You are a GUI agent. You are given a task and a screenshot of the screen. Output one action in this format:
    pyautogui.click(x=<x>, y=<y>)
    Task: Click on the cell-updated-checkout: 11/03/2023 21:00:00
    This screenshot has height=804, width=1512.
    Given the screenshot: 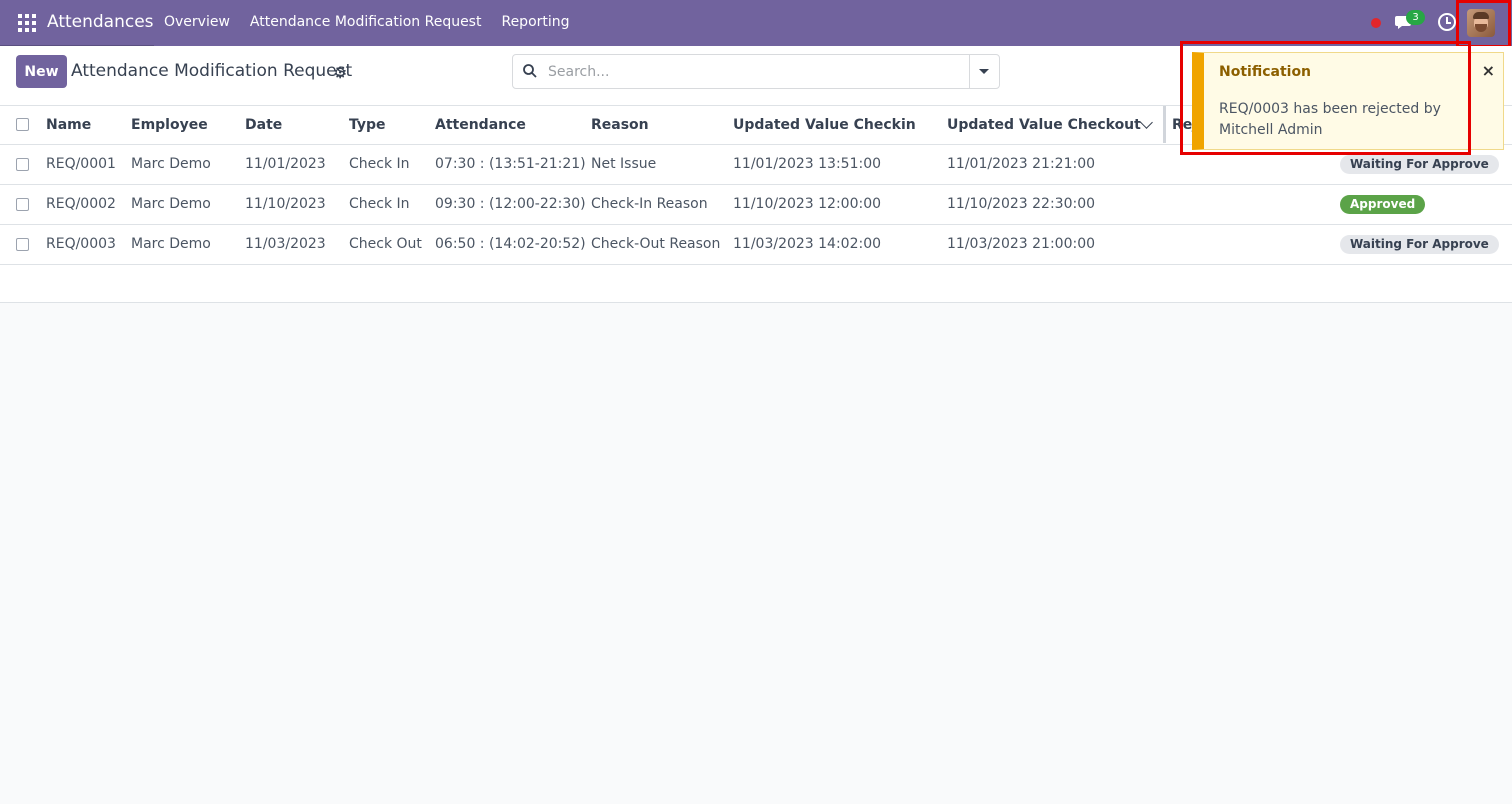 What is the action you would take?
    pyautogui.click(x=1021, y=244)
    